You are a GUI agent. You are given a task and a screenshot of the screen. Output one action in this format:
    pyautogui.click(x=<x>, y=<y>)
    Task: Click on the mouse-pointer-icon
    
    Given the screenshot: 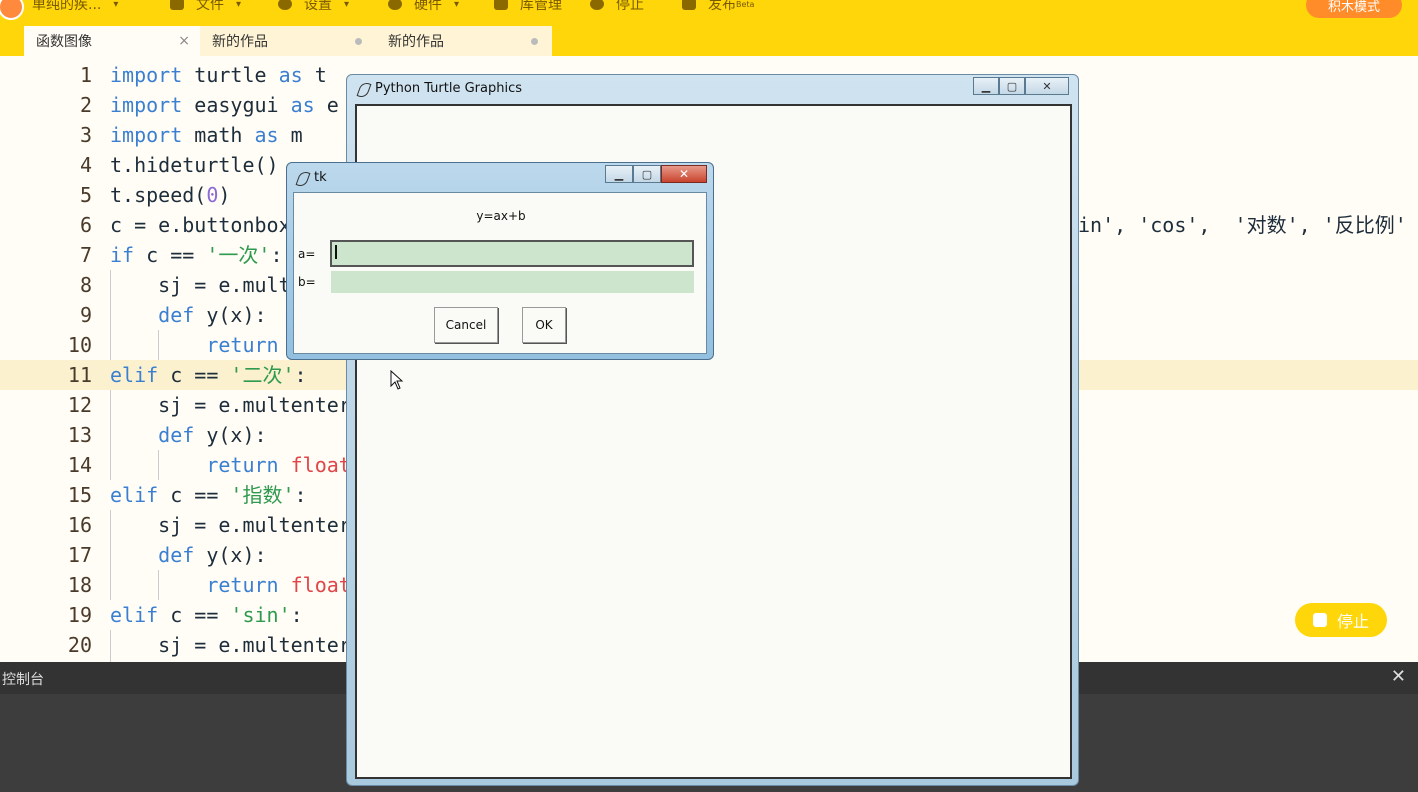 What is the action you would take?
    pyautogui.click(x=397, y=380)
    